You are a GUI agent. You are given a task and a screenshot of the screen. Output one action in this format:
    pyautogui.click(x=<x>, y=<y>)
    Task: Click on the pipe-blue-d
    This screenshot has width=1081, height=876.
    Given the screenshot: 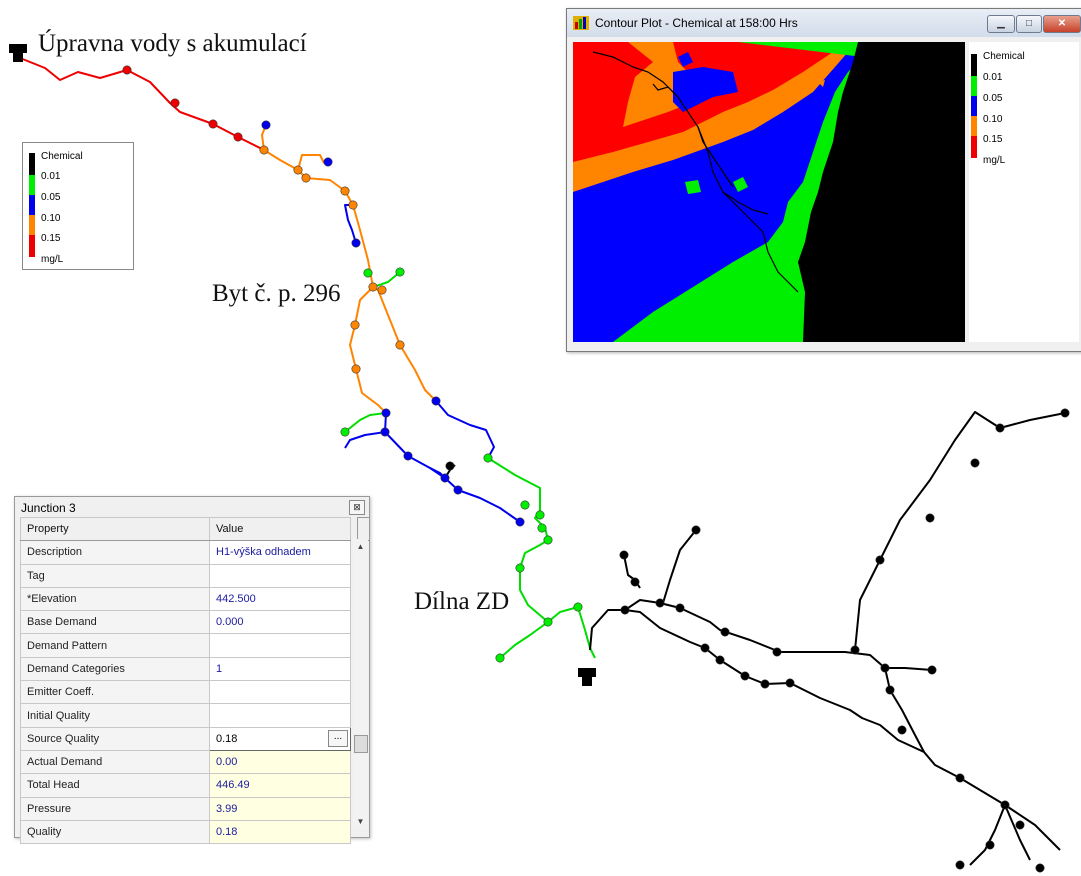 What is the action you would take?
    pyautogui.click(x=365, y=440)
    